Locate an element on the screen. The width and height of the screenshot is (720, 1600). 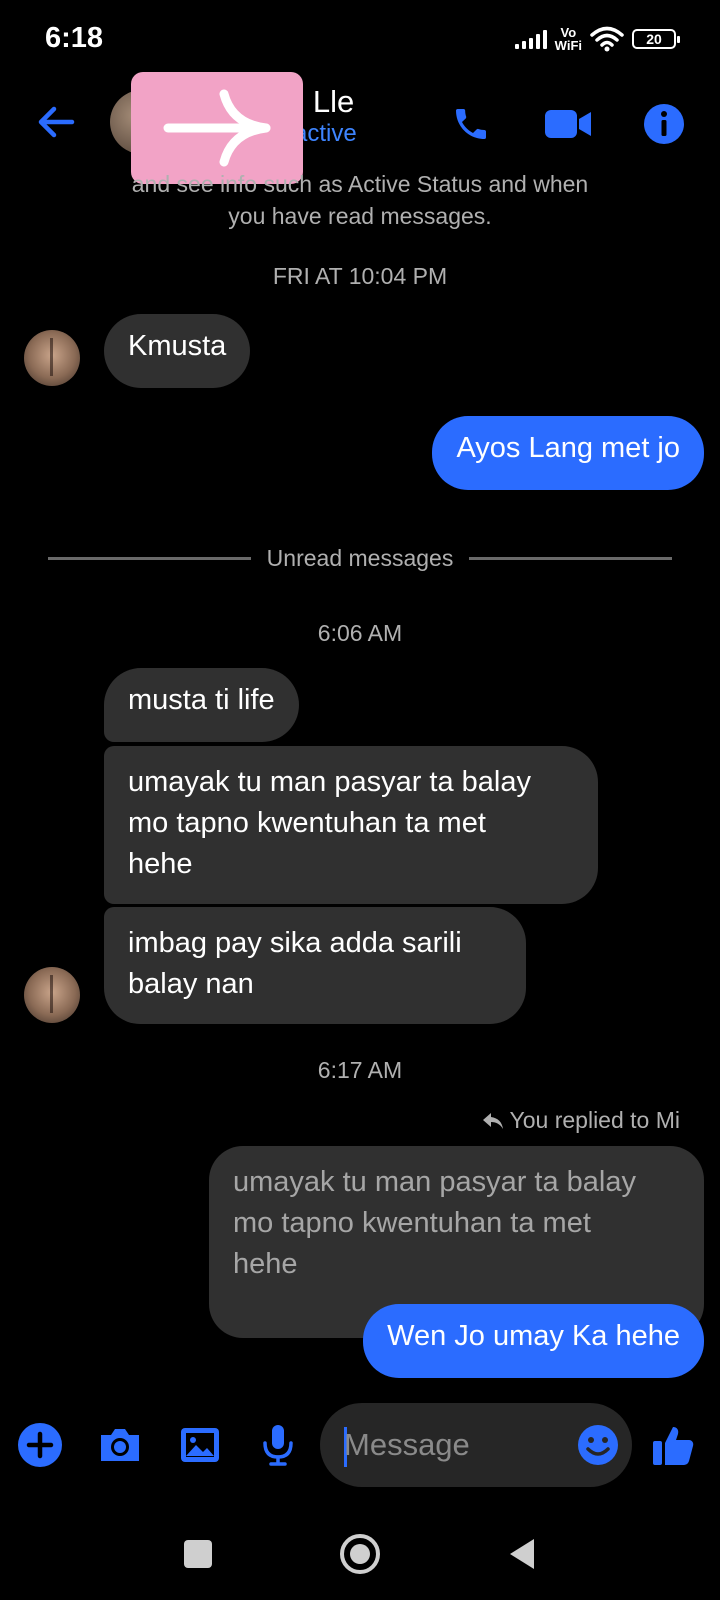
thumbs-up-icon is located at coordinates (673, 1446).